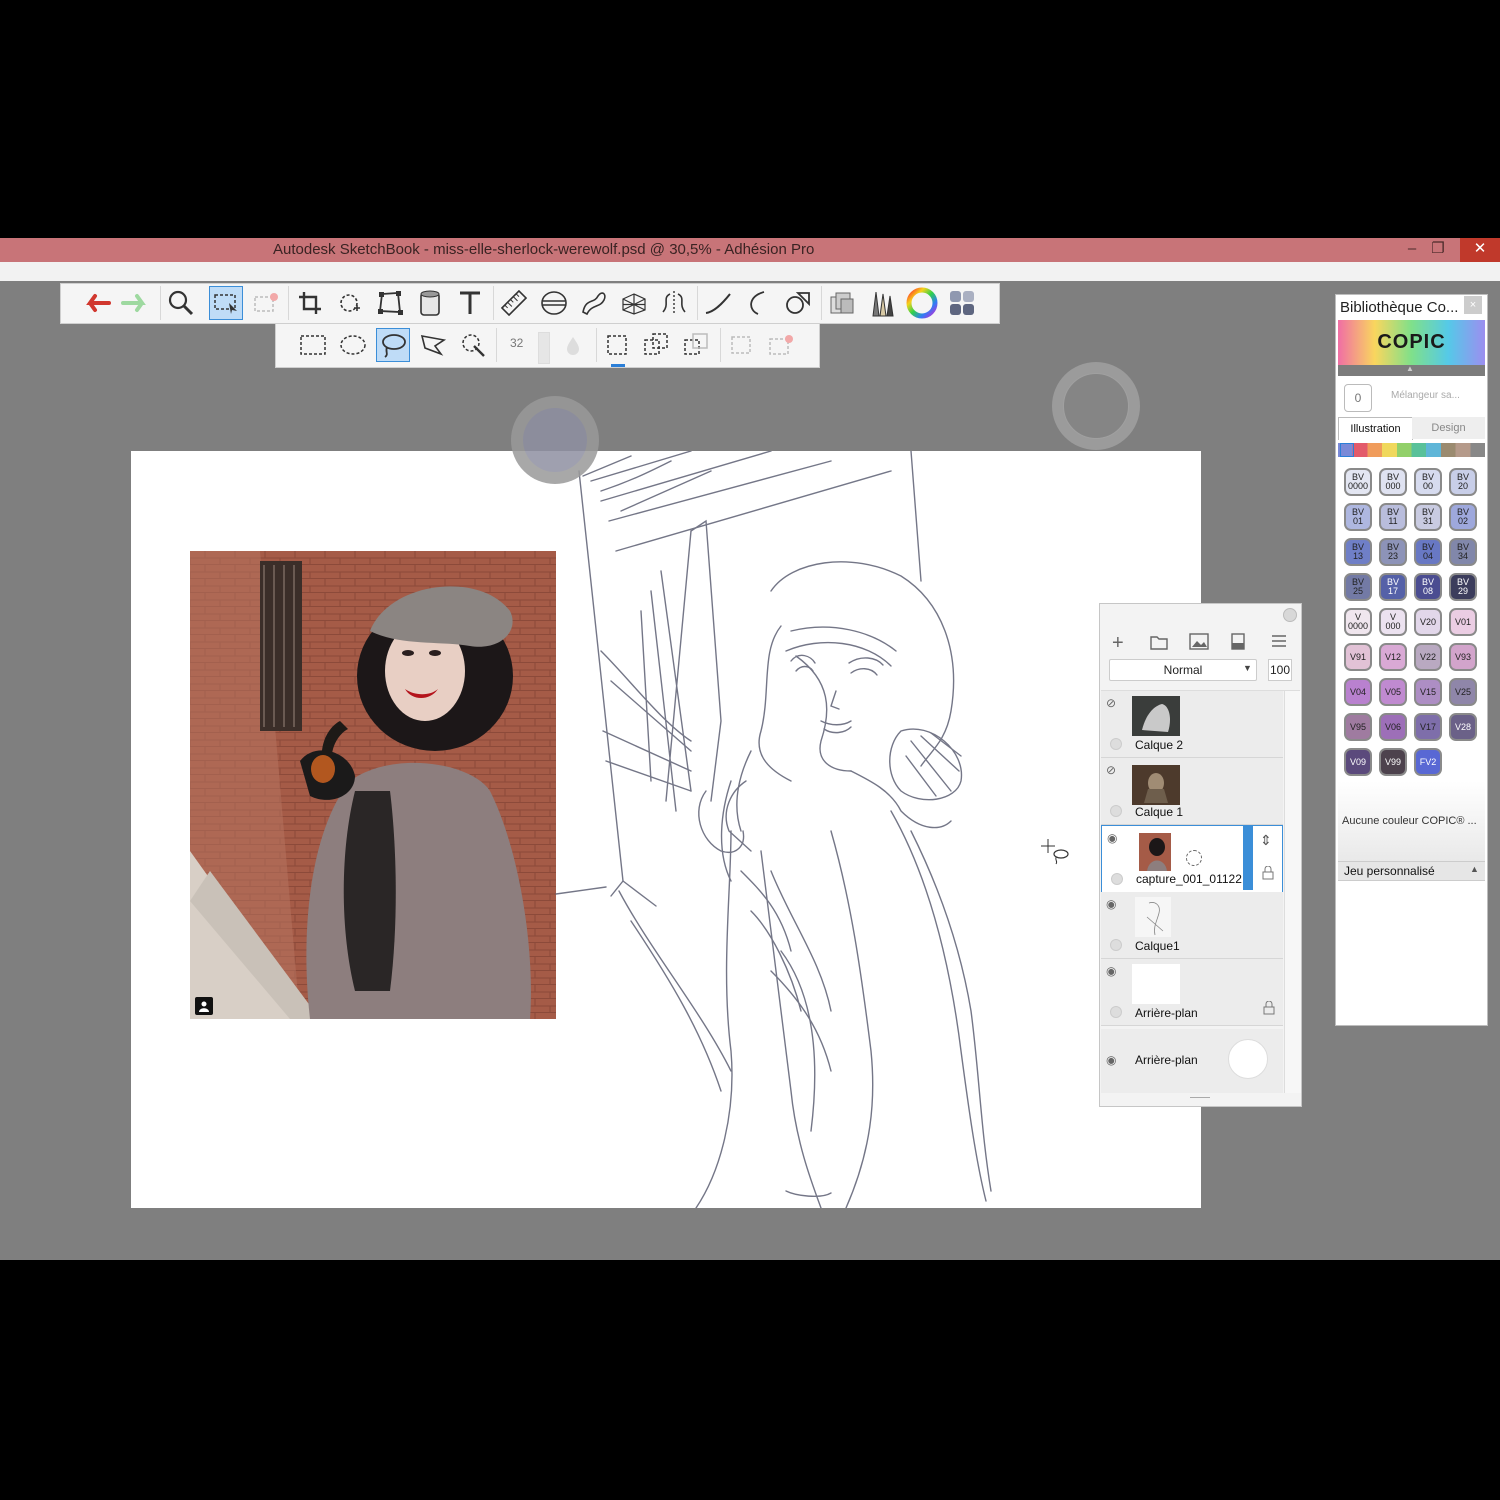 The image size is (1500, 1500). Describe the element at coordinates (433, 345) in the screenshot. I see `polyline-lasso-icon` at that location.